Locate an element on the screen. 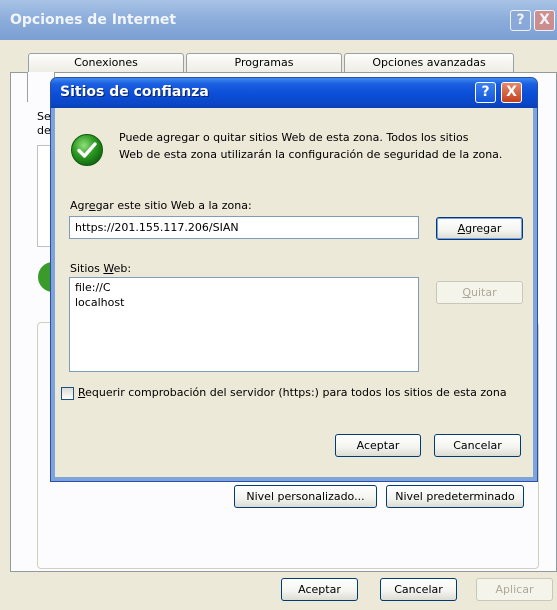  green-check-shield-icon is located at coordinates (87, 150).